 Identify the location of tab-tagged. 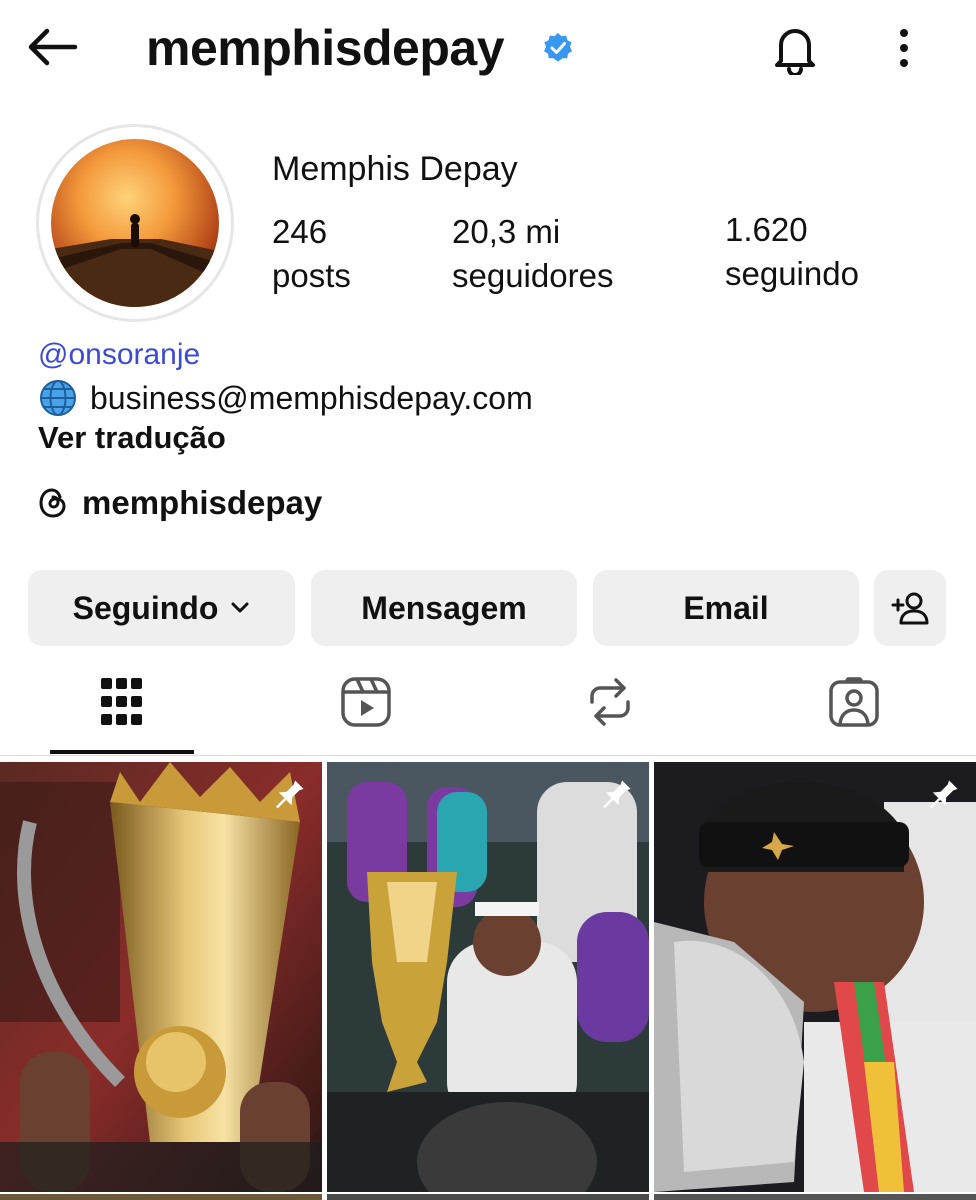
(854, 702).